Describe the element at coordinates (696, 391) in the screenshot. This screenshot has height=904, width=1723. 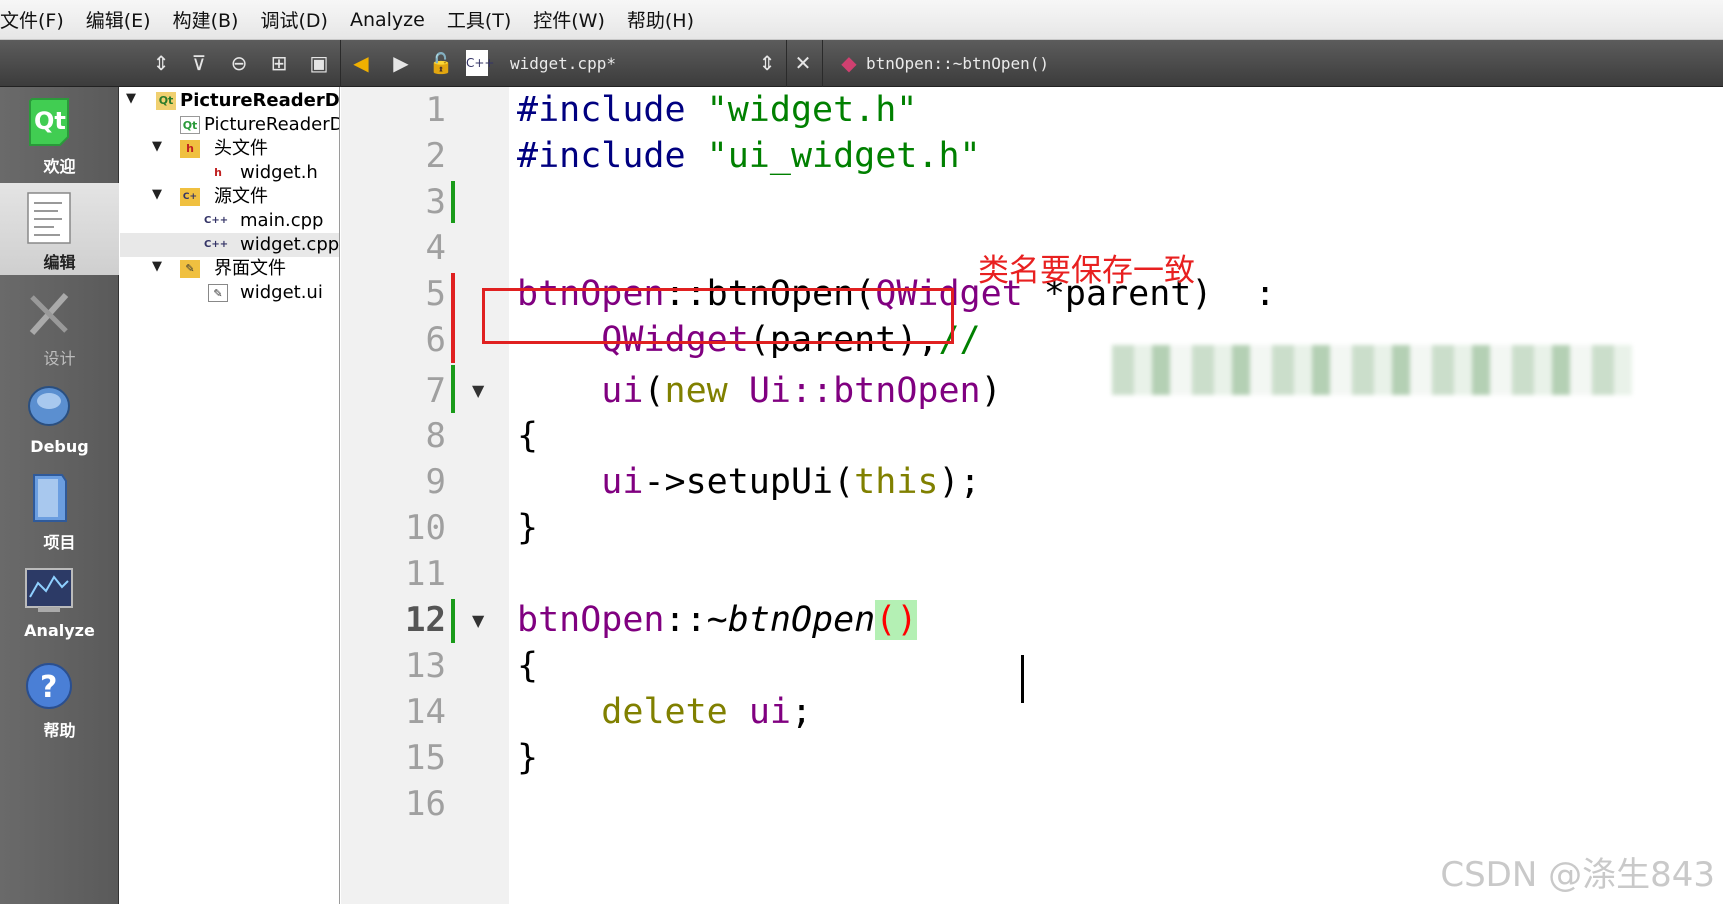
I see `token-keyword: new` at that location.